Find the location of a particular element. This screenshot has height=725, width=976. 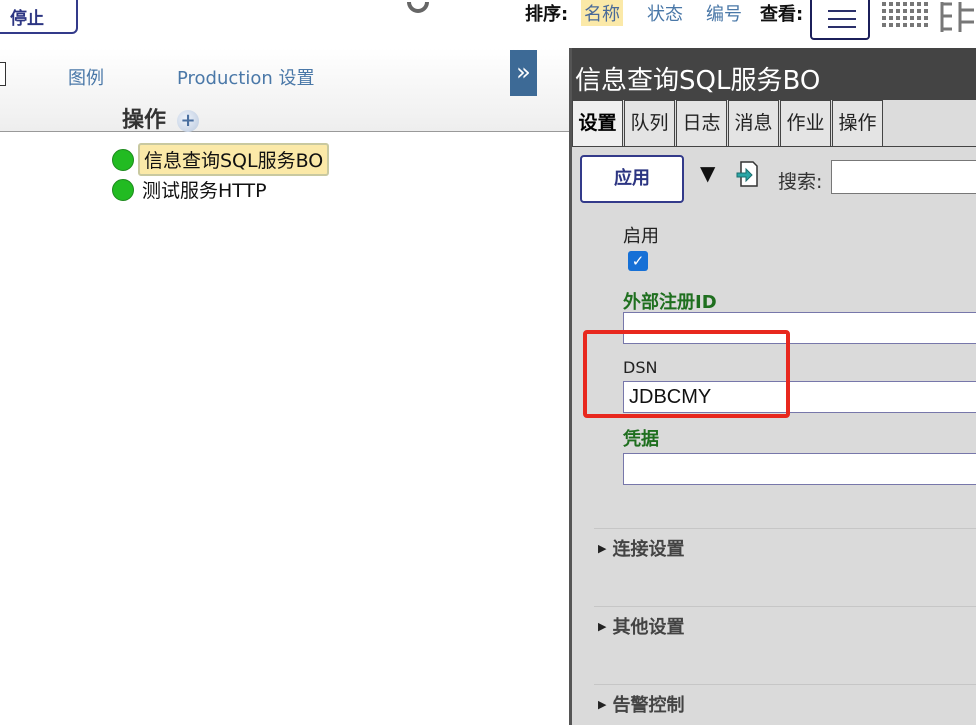

sort-option-status: 状态 is located at coordinates (665, 13).